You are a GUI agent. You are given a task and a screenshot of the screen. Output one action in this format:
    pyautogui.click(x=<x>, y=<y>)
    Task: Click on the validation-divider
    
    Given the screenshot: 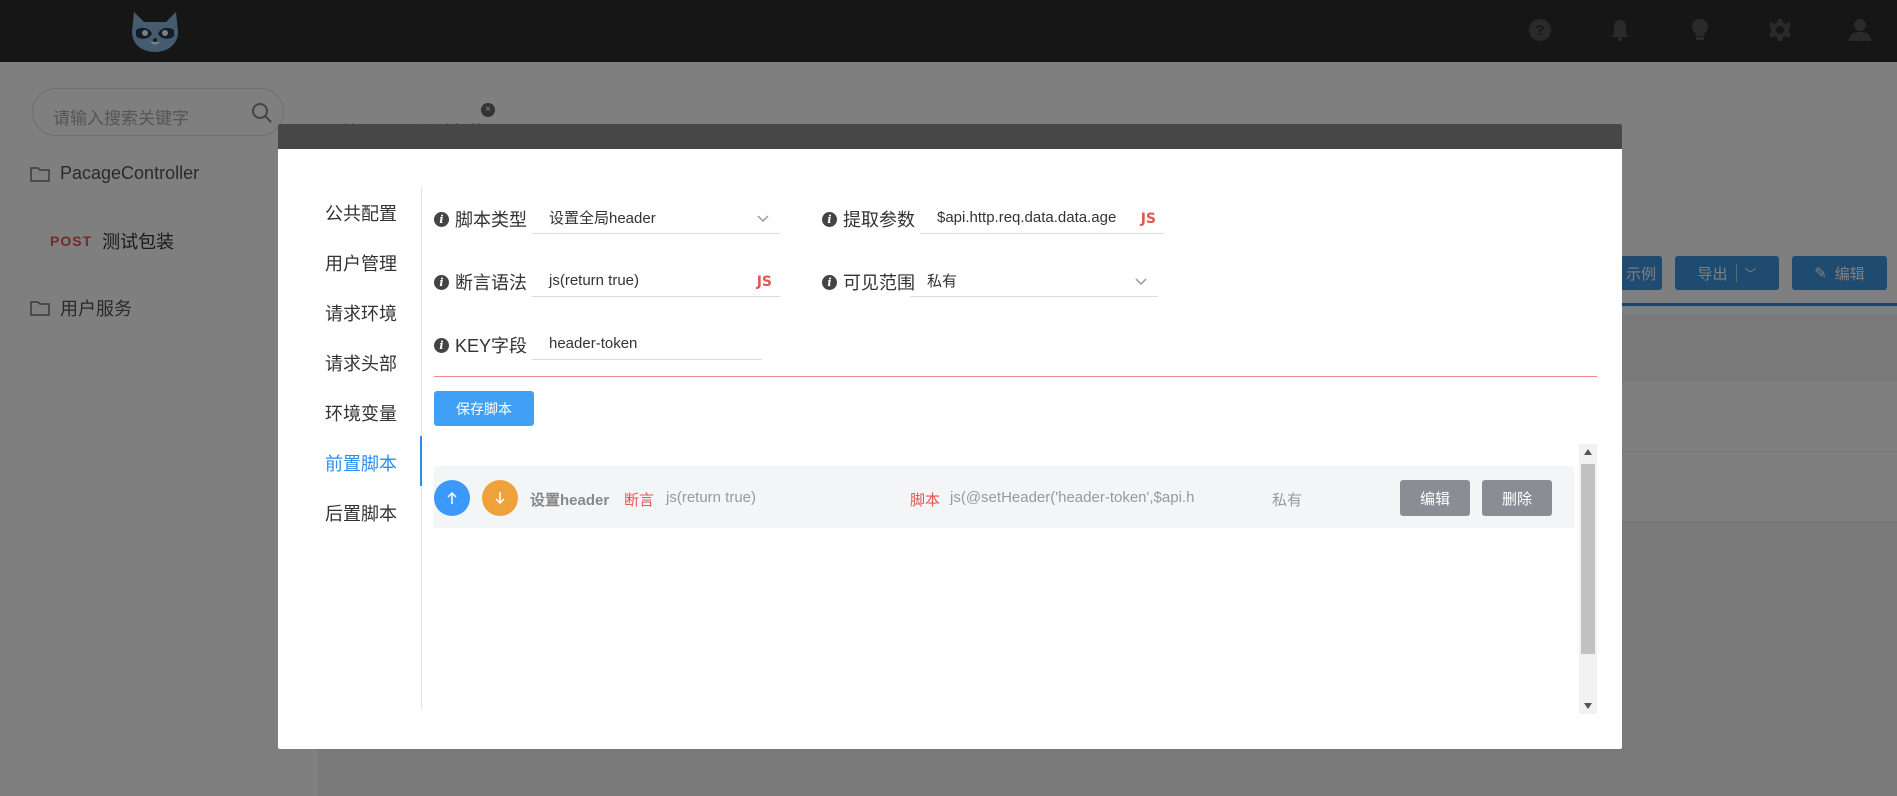 What is the action you would take?
    pyautogui.click(x=1015, y=376)
    